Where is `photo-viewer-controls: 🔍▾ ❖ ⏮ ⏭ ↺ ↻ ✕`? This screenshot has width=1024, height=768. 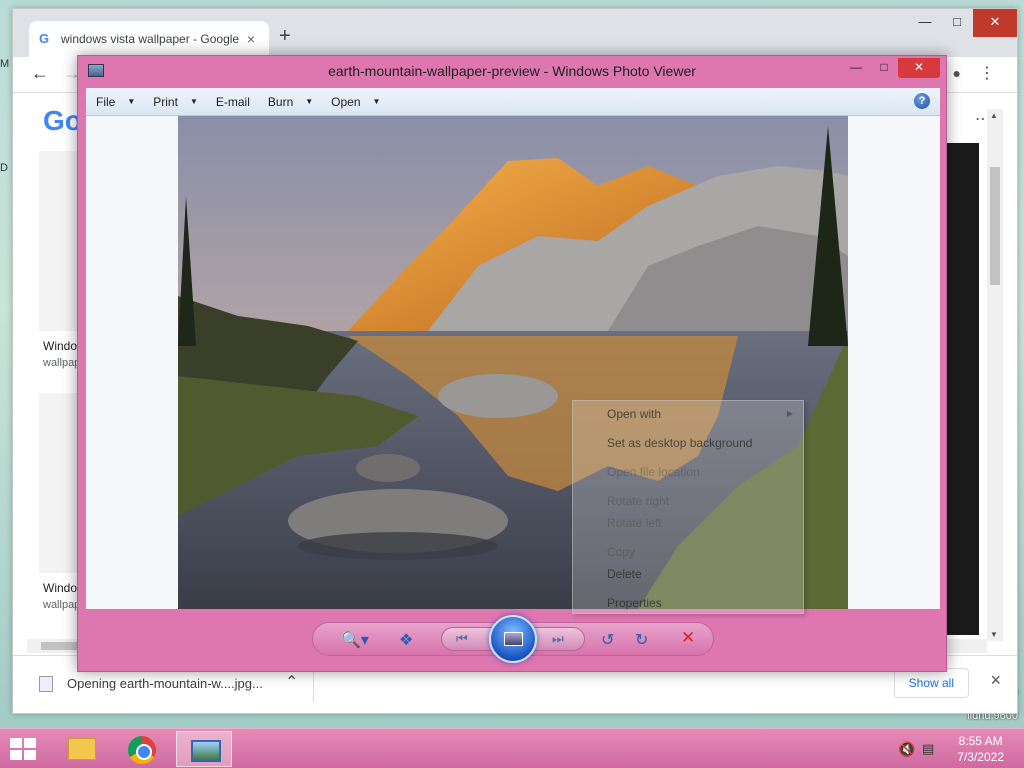 photo-viewer-controls: 🔍▾ ❖ ⏮ ⏭ ↺ ↻ ✕ is located at coordinates (513, 639).